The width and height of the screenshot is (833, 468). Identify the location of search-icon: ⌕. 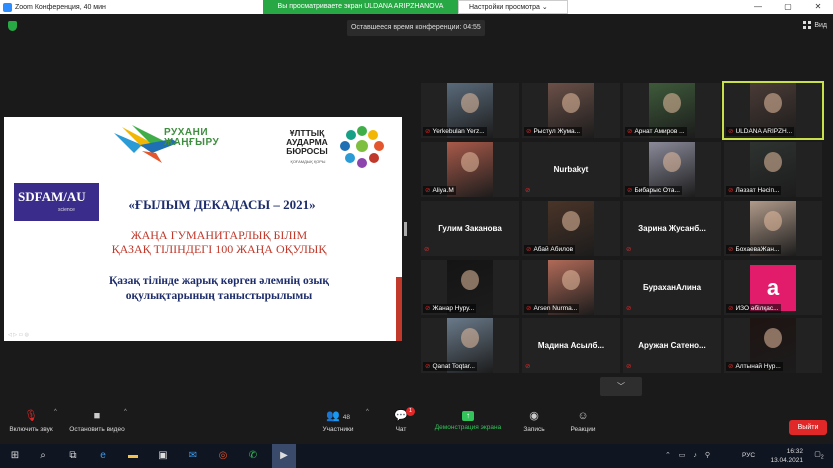
(43, 456).